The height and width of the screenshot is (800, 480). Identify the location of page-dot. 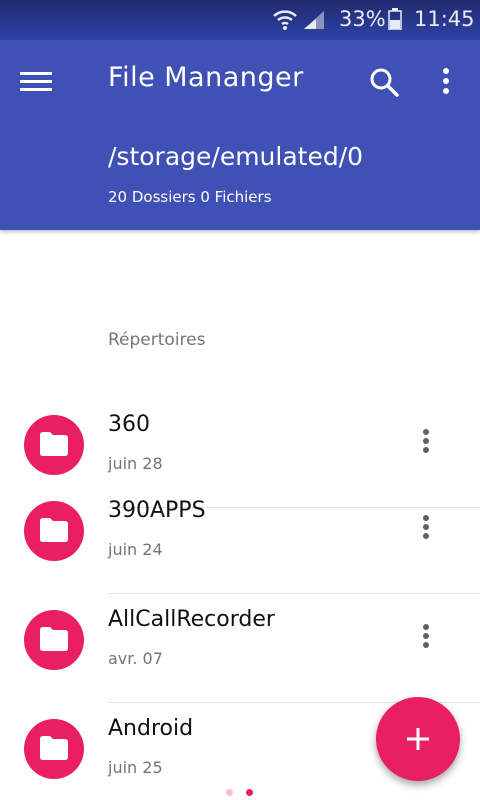
(229, 792).